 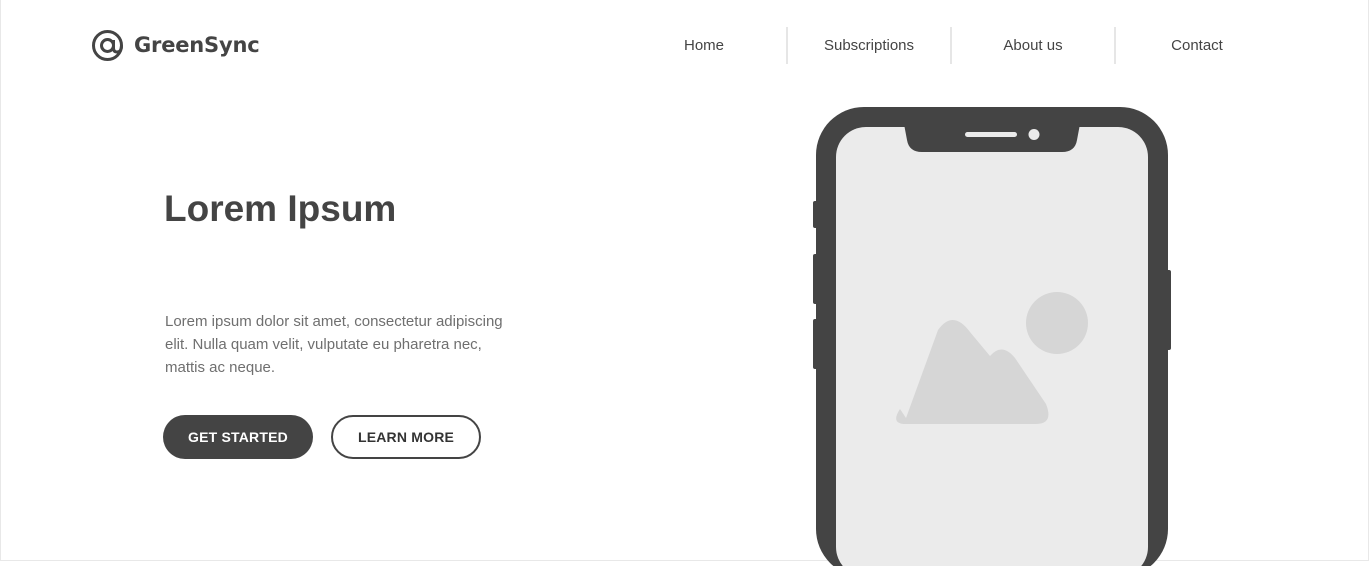 What do you see at coordinates (280, 208) in the screenshot?
I see `hero-title: Lorem Ipsum` at bounding box center [280, 208].